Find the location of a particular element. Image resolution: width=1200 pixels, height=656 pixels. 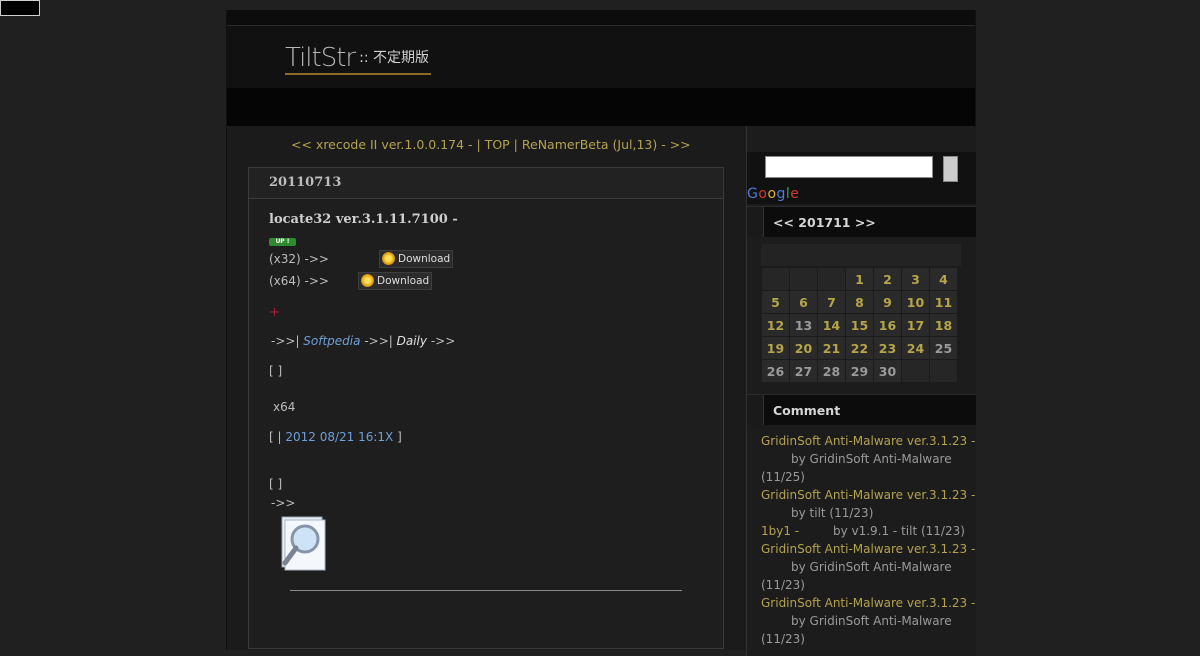

logo-sub-text: :: 不定期版 is located at coordinates (394, 58).